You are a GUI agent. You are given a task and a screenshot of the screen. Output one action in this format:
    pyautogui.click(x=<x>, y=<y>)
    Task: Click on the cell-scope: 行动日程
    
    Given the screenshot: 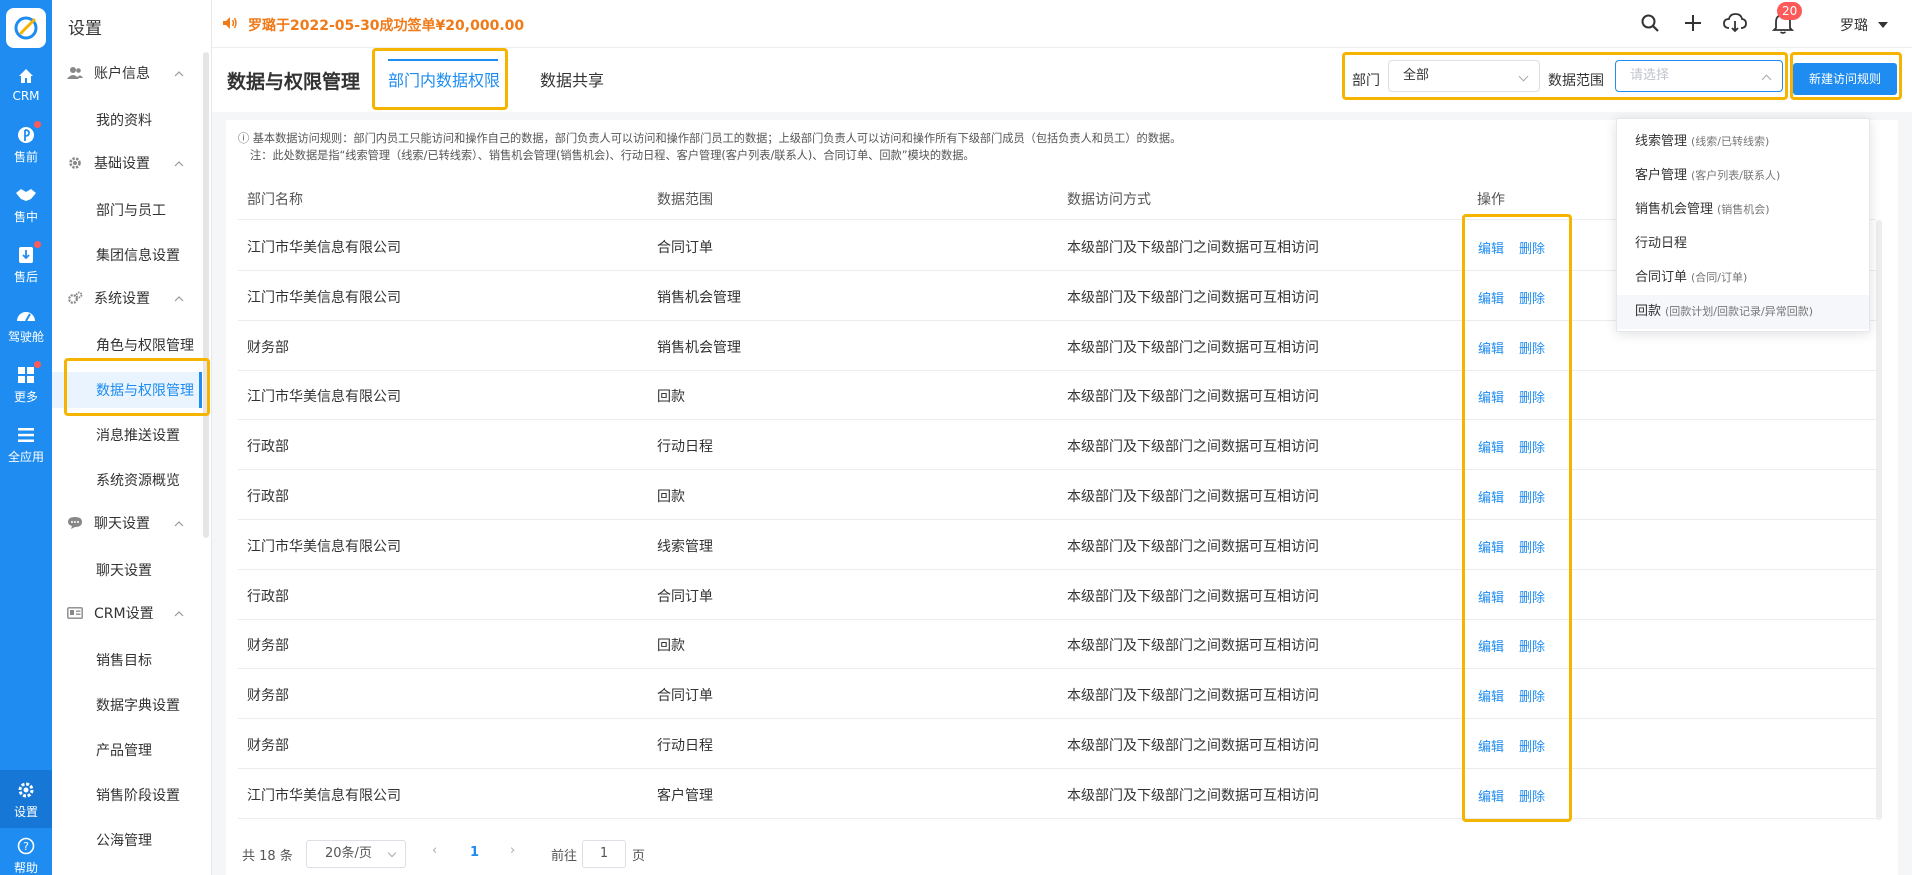 What is the action you would take?
    pyautogui.click(x=685, y=746)
    